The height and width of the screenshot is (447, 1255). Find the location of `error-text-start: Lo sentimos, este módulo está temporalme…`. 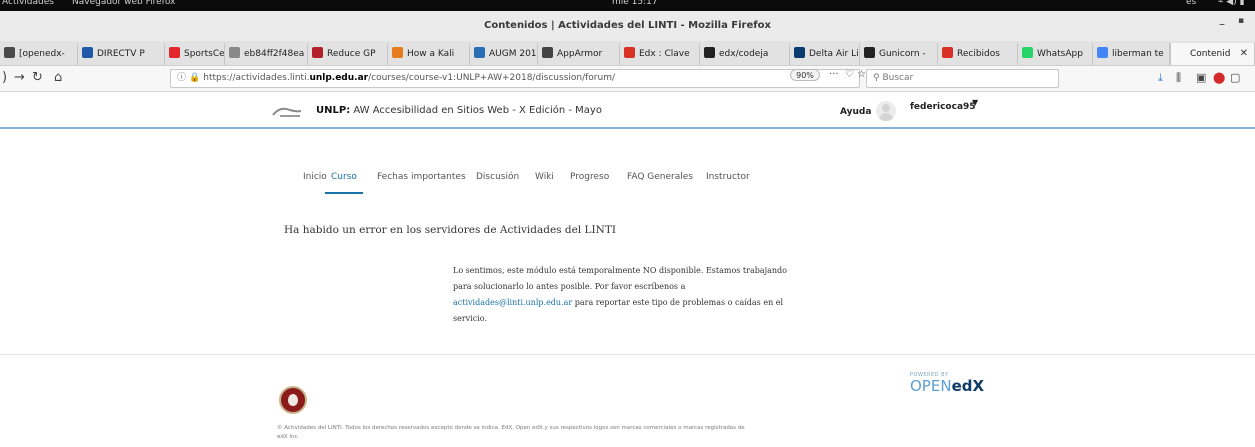

error-text-start: Lo sentimos, este módulo está temporalme… is located at coordinates (620, 278).